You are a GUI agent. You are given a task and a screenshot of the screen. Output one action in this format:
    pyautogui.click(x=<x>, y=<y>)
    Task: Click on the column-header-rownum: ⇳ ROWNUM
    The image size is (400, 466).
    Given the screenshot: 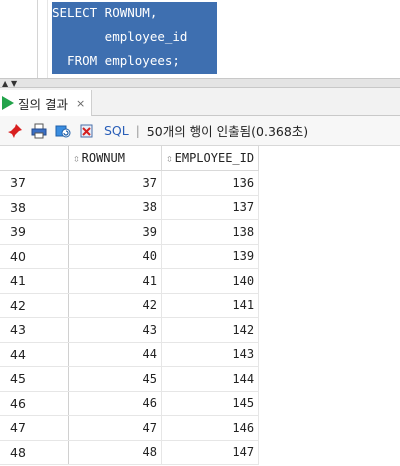 What is the action you would take?
    pyautogui.click(x=115, y=158)
    